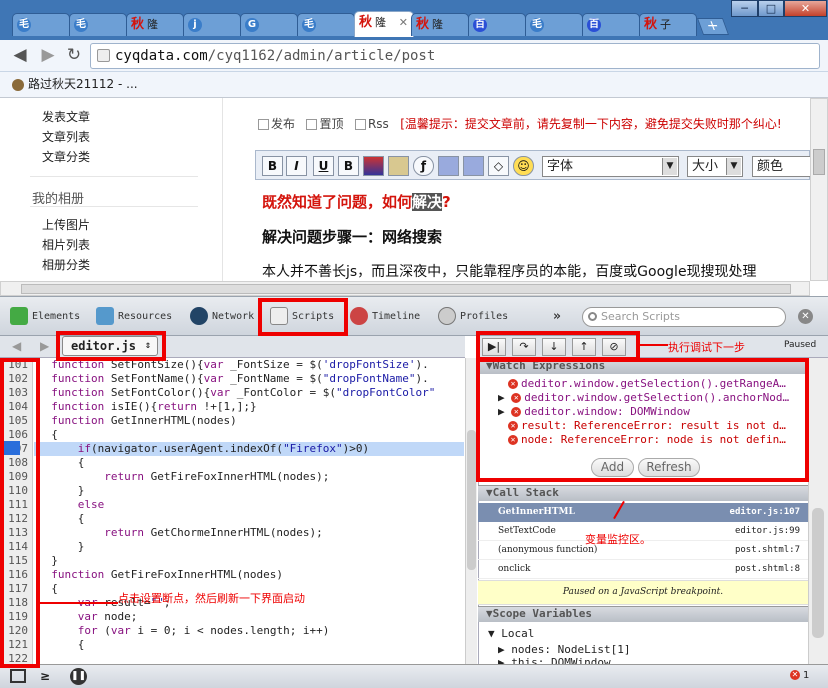 The image size is (828, 688). What do you see at coordinates (371, 124) in the screenshot?
I see `rss-checkbox: Rss` at bounding box center [371, 124].